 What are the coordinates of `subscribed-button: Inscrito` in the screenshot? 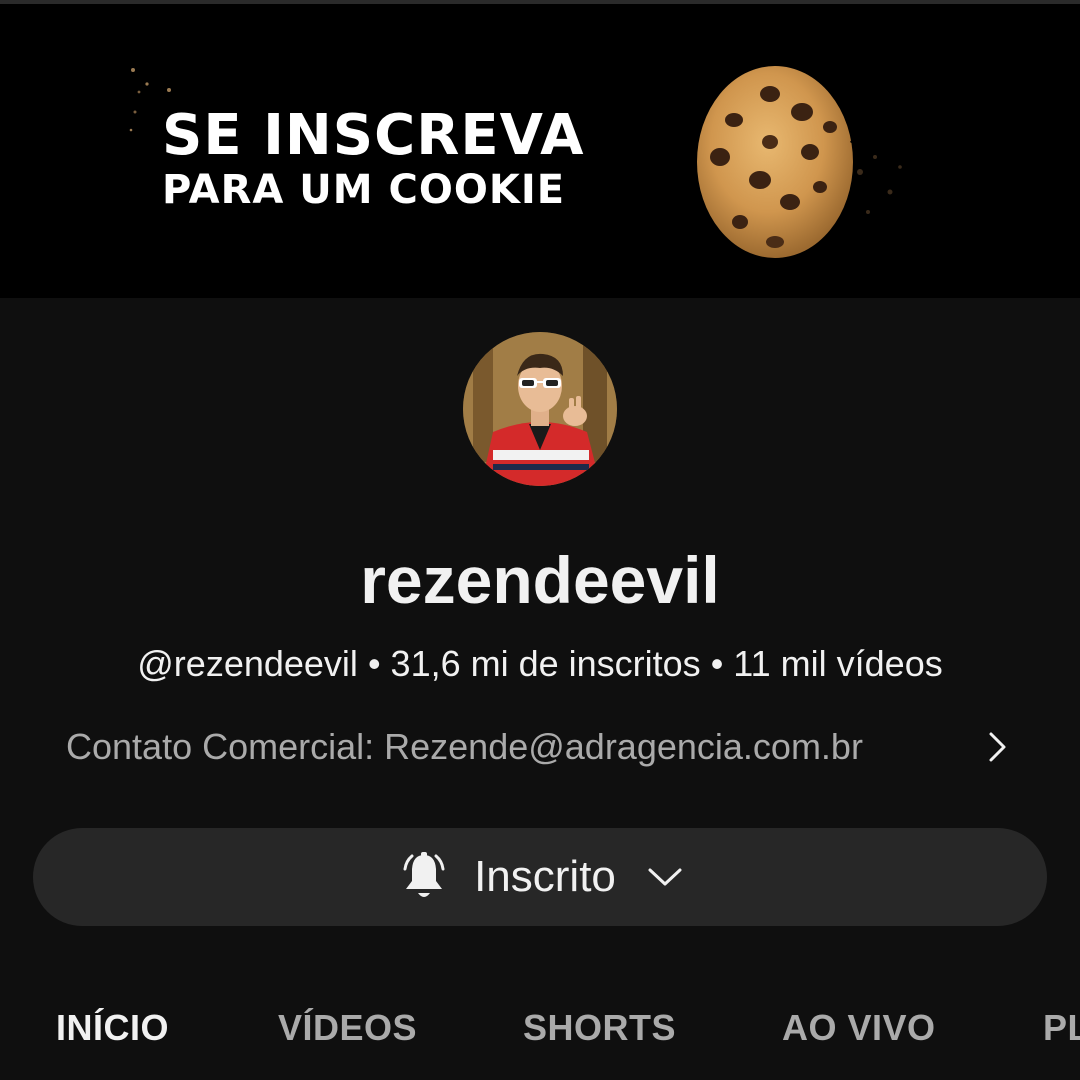 It's located at (540, 877).